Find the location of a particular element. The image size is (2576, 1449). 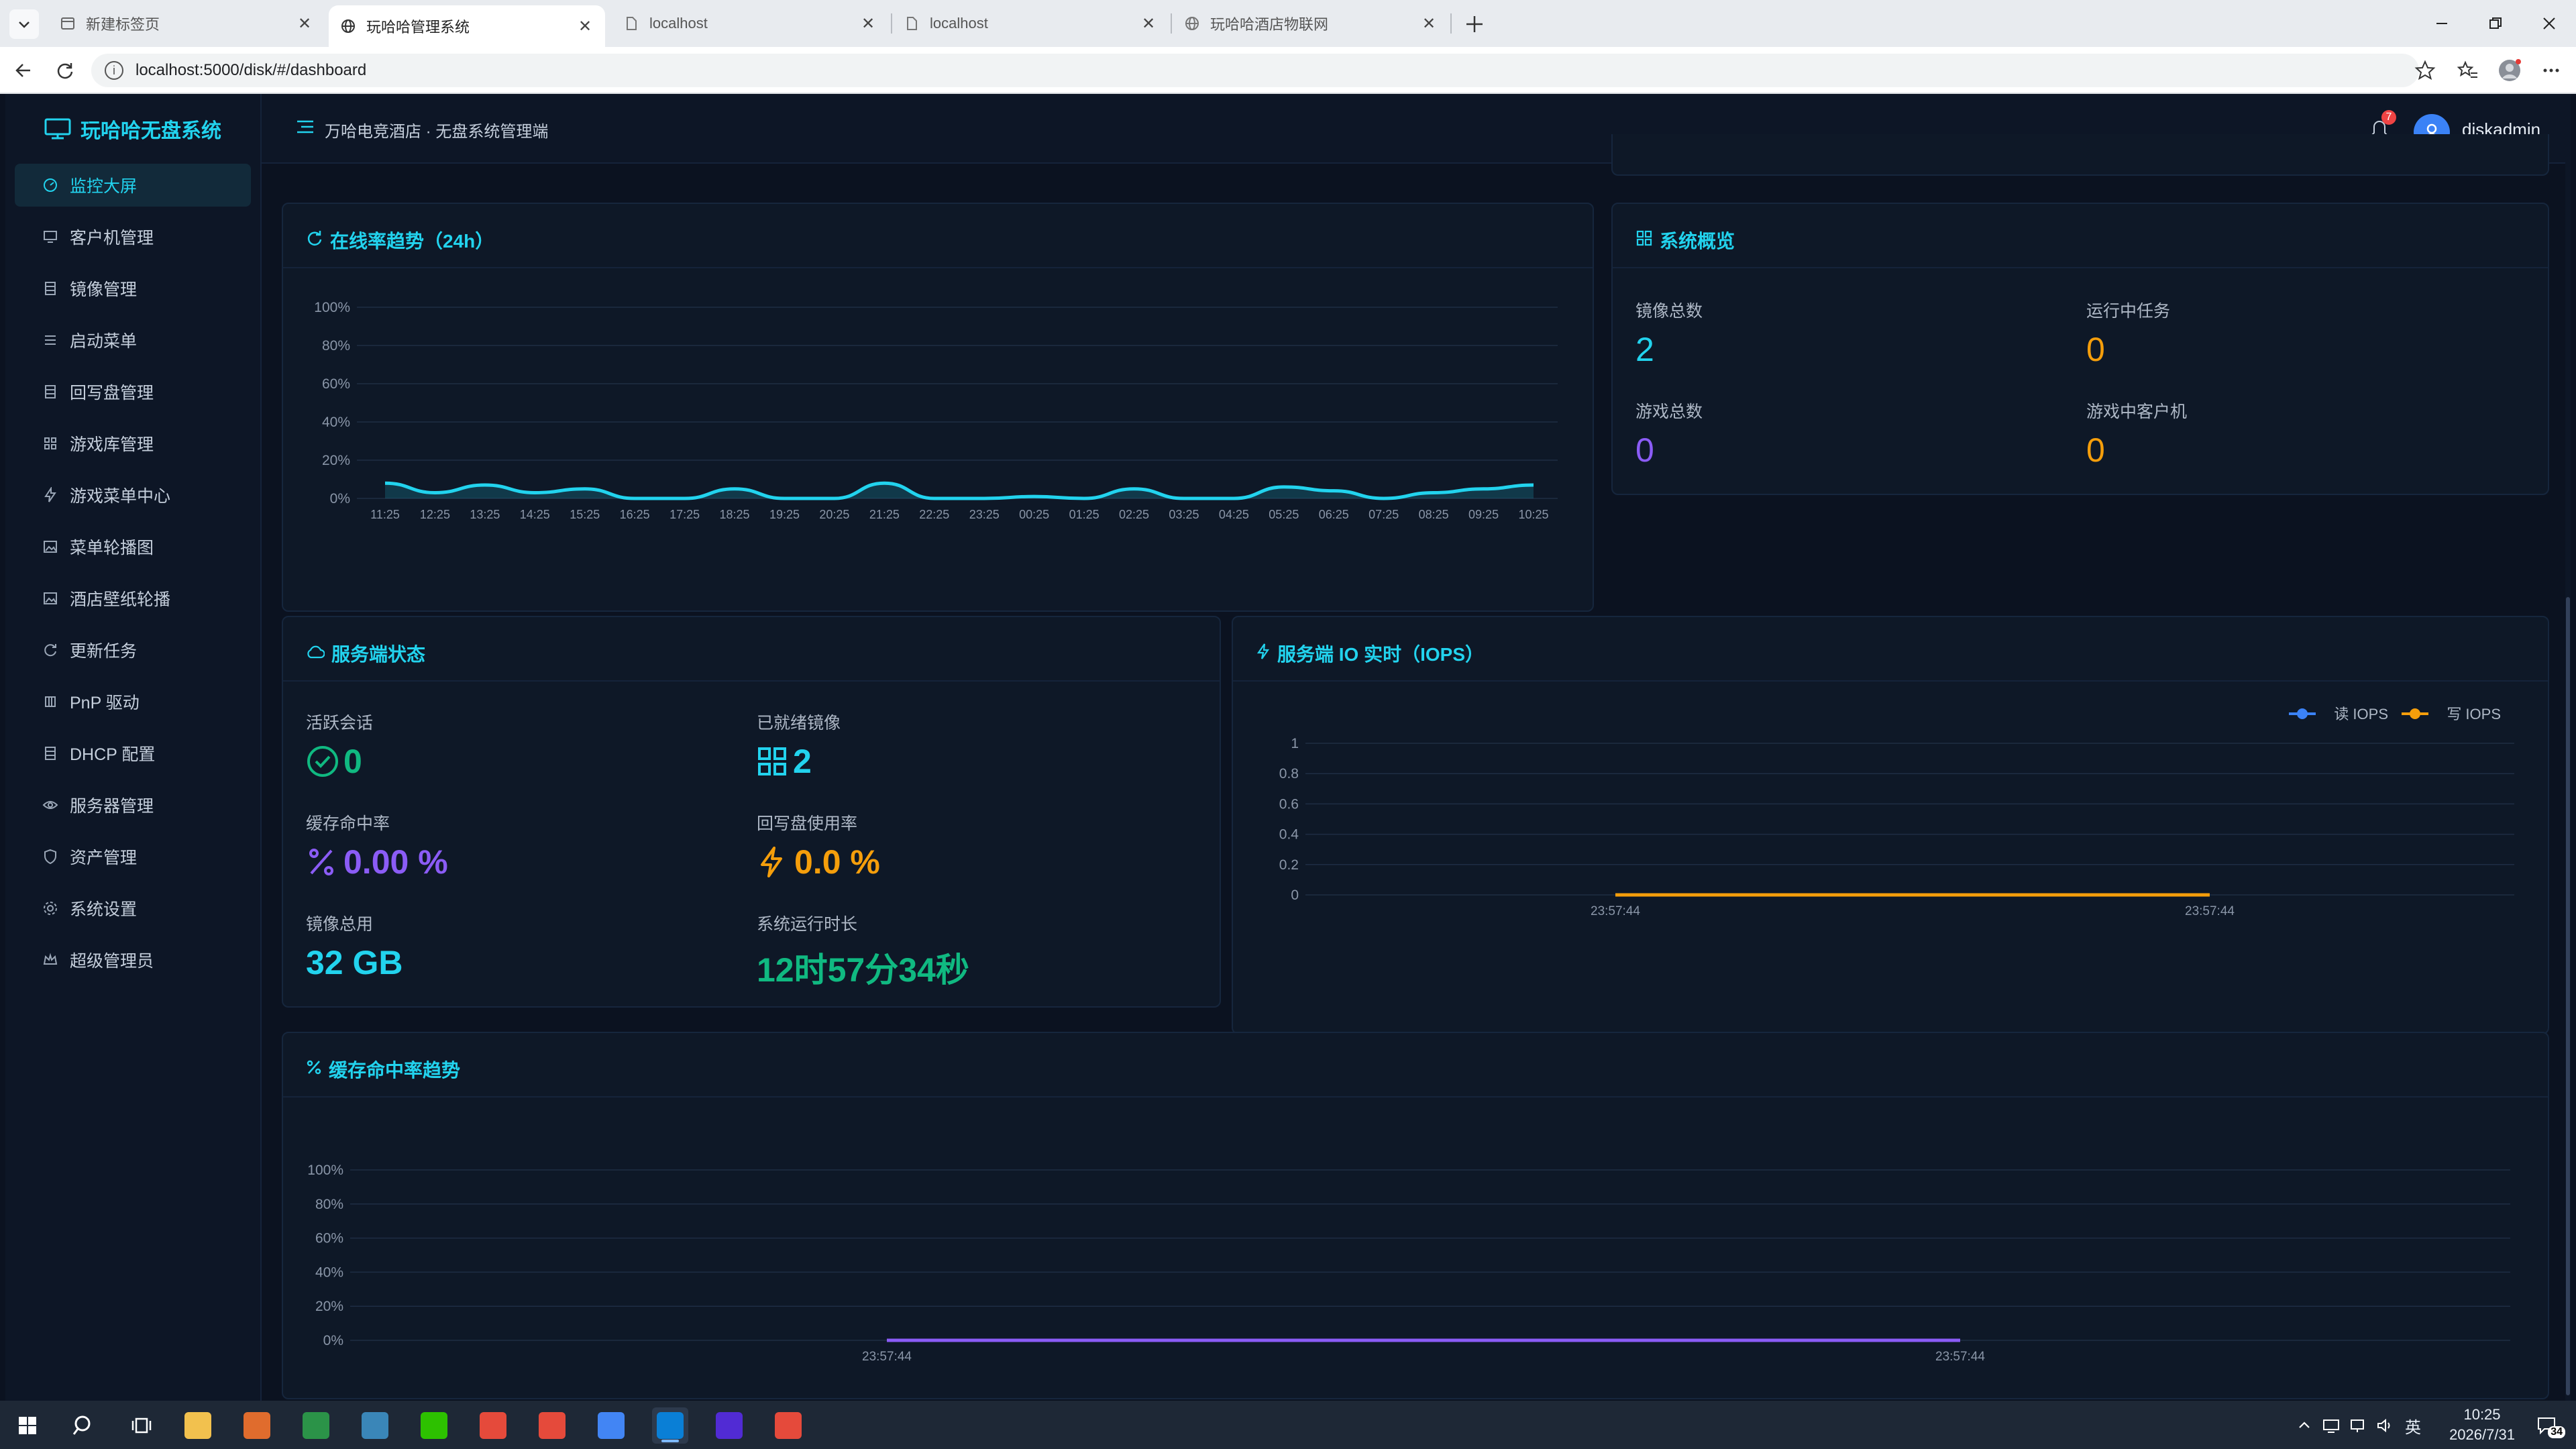

sidebar-item-dashboard: 监控大屏 is located at coordinates (133, 185).